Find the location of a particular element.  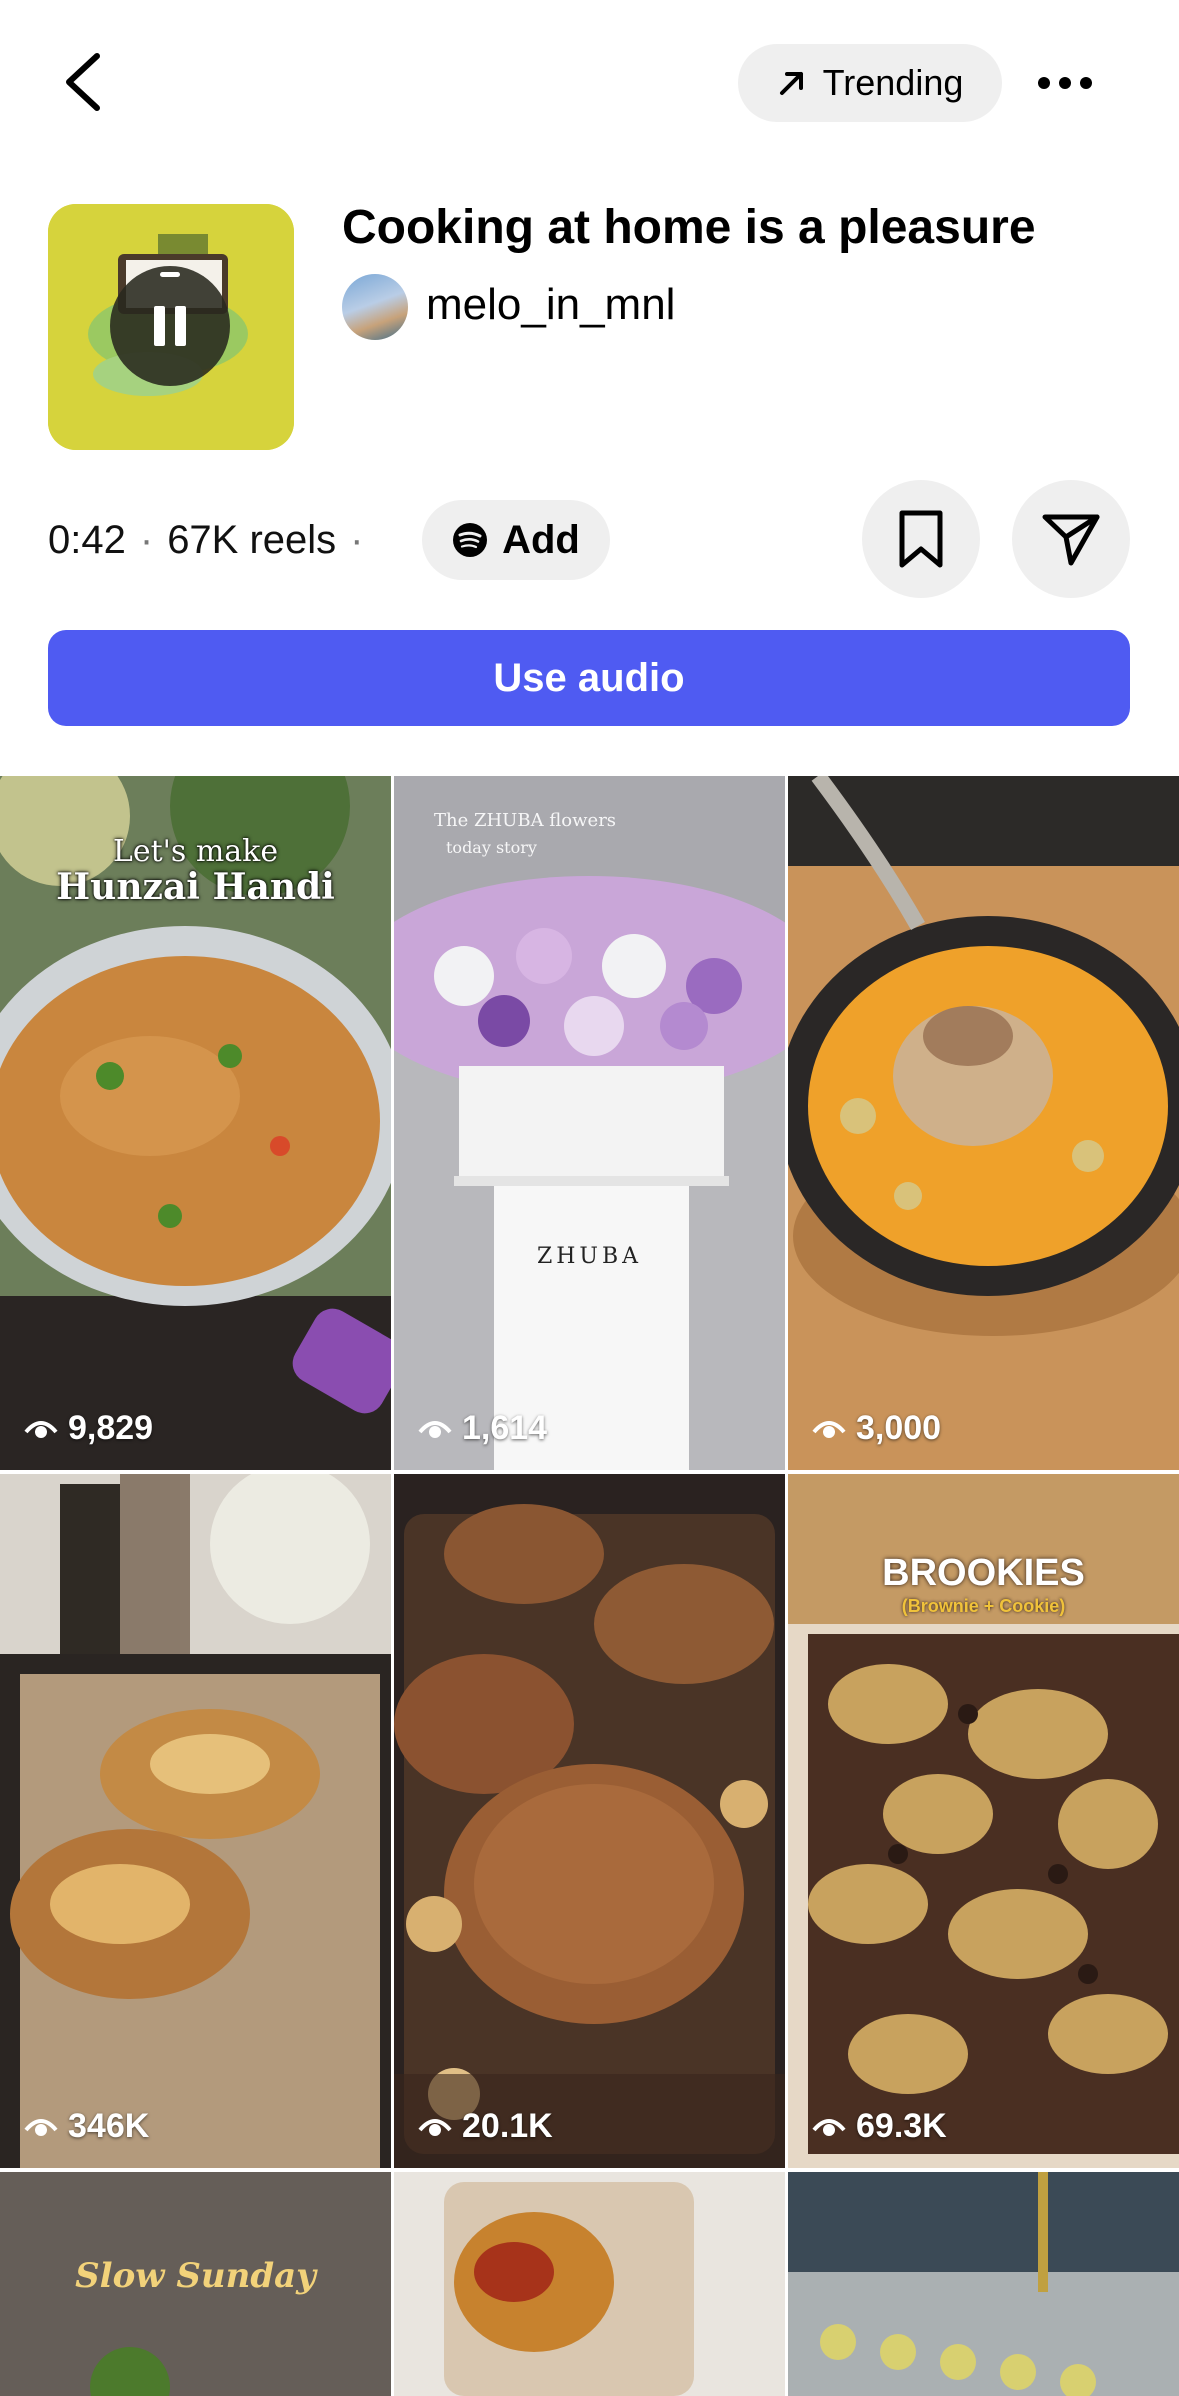

reel-view-count: 20.1K is located at coordinates (485, 2126).